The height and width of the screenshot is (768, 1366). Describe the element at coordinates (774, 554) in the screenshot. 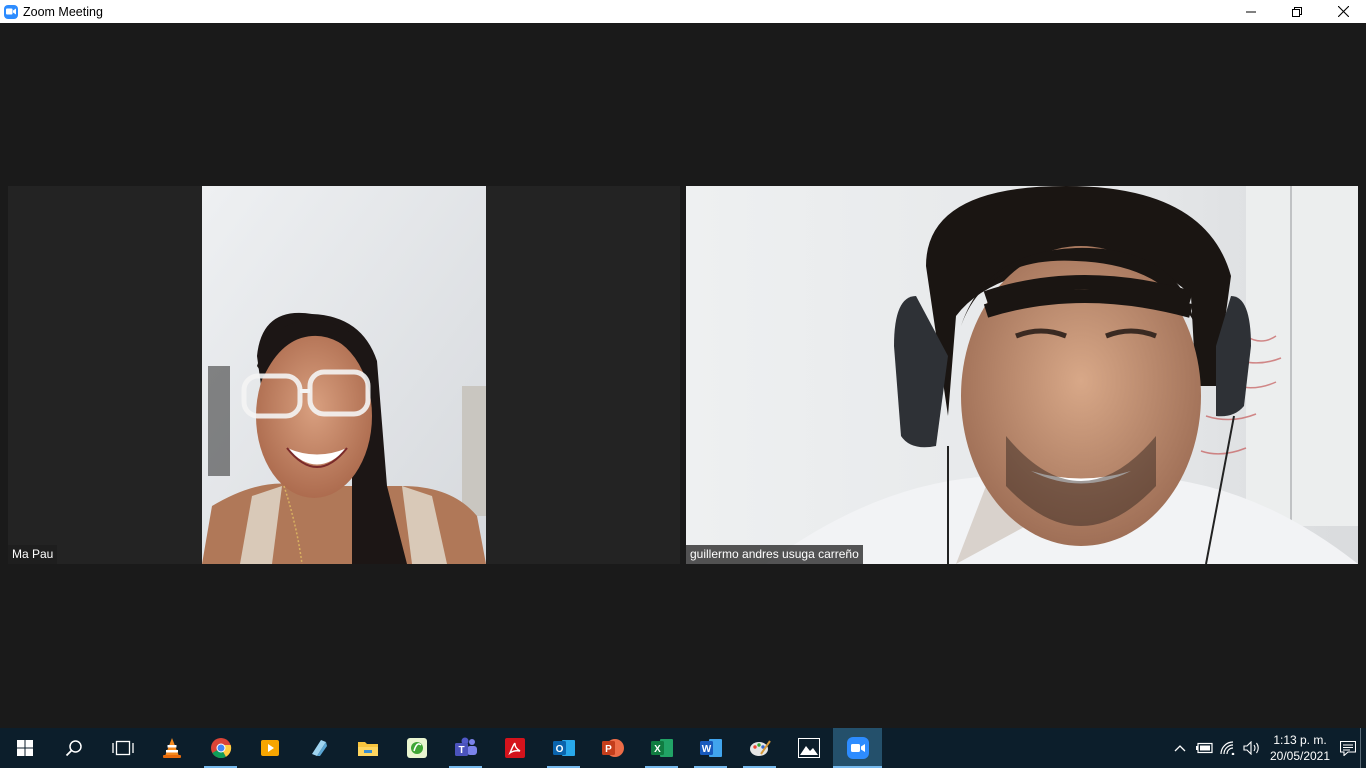

I see `participant-name-label: guillermo andres usuga carreño` at that location.